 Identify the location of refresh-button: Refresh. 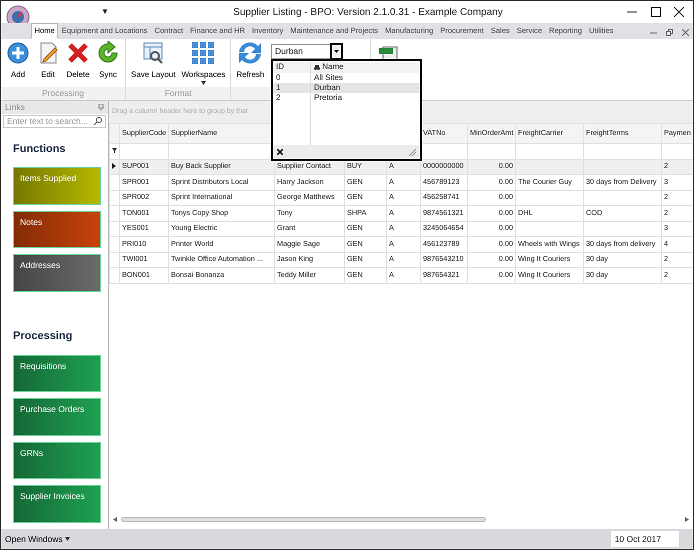
(250, 63).